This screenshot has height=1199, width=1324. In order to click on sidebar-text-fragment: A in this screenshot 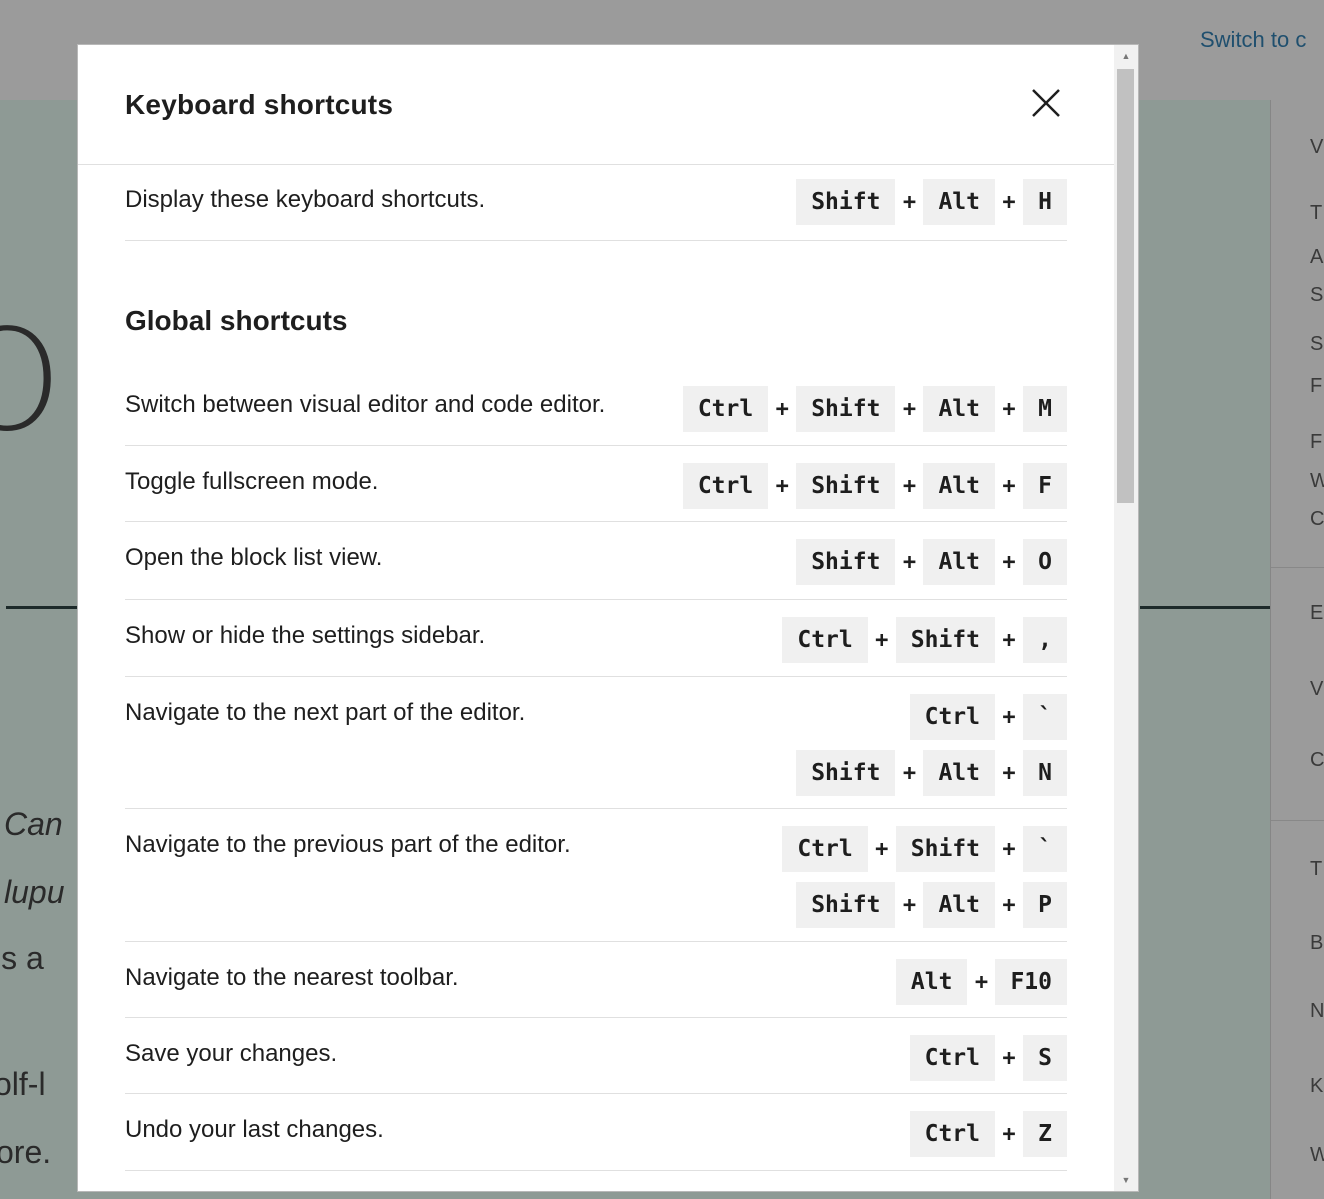, I will do `click(1317, 257)`.